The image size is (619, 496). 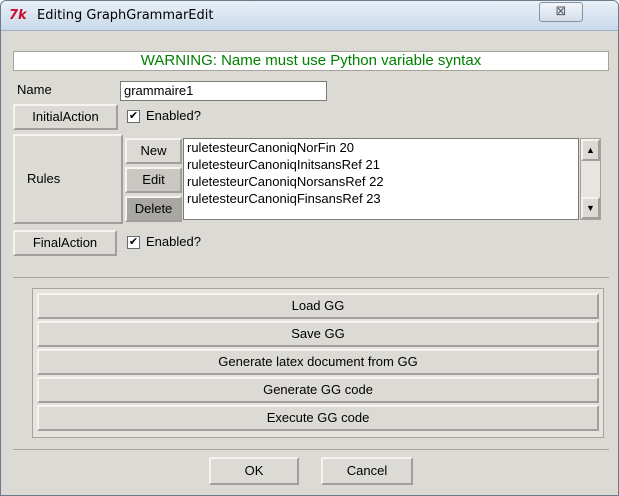 What do you see at coordinates (125, 15) in the screenshot?
I see `window-title: Editing GraphGrammarEdit` at bounding box center [125, 15].